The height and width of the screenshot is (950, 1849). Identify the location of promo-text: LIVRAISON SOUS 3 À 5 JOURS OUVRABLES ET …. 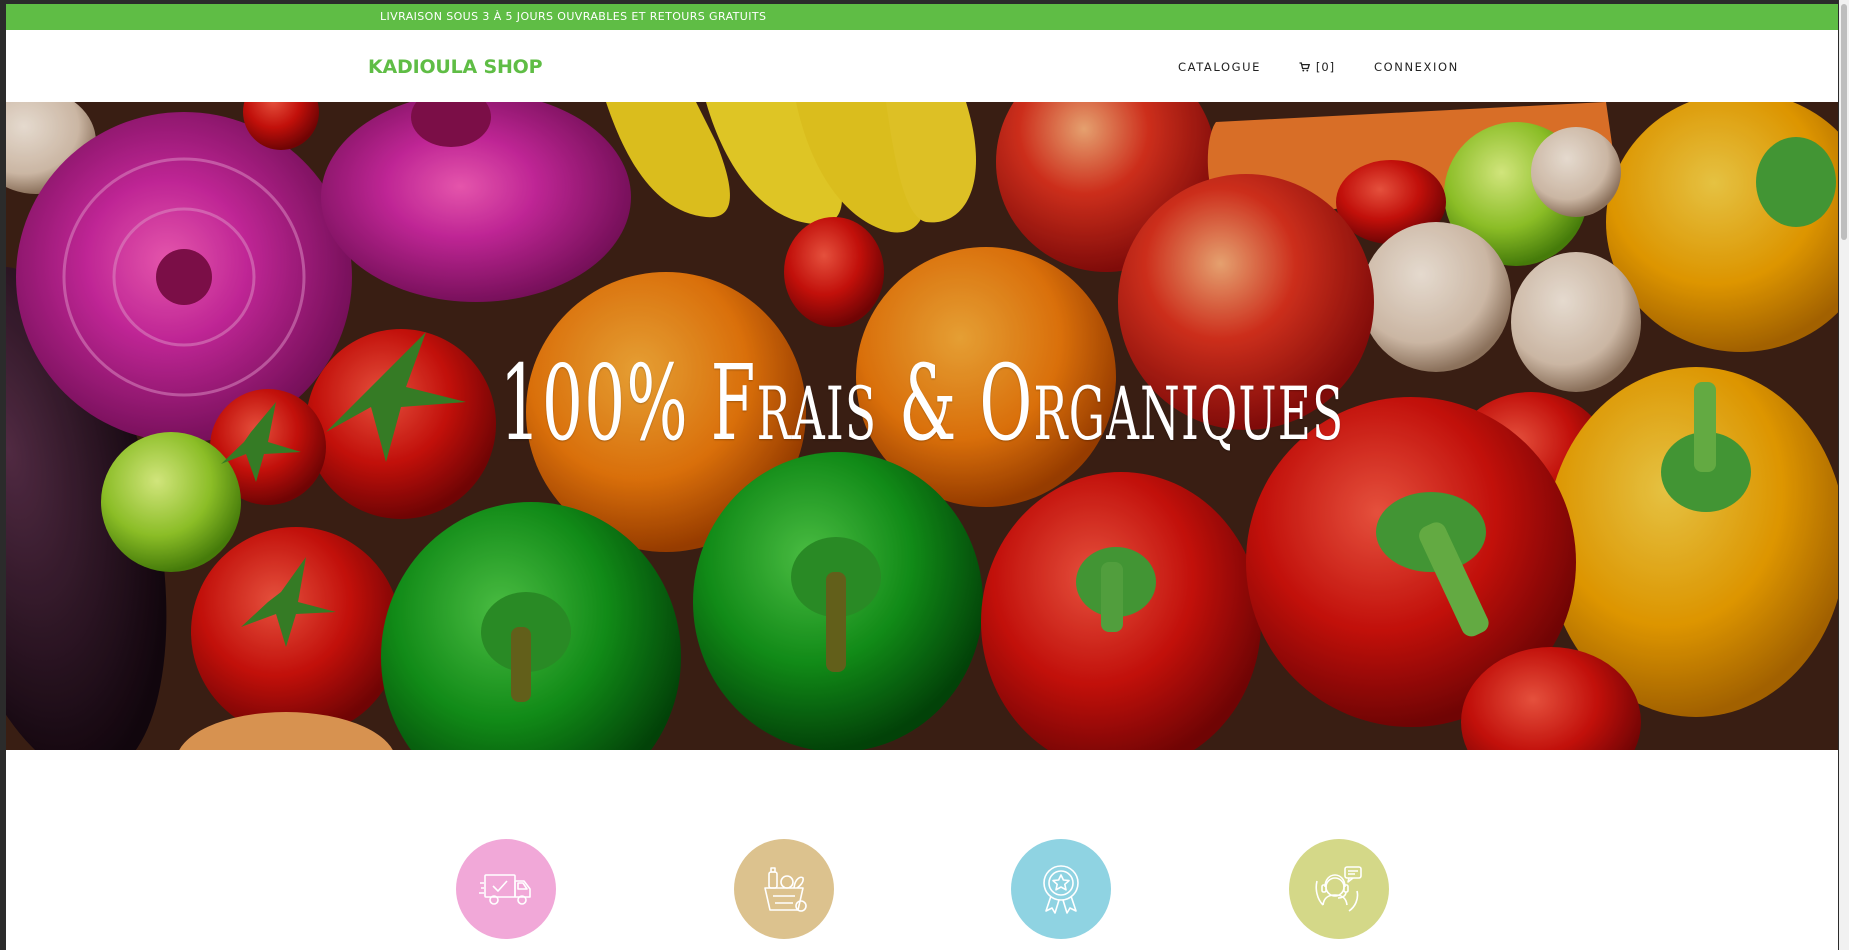
(573, 16).